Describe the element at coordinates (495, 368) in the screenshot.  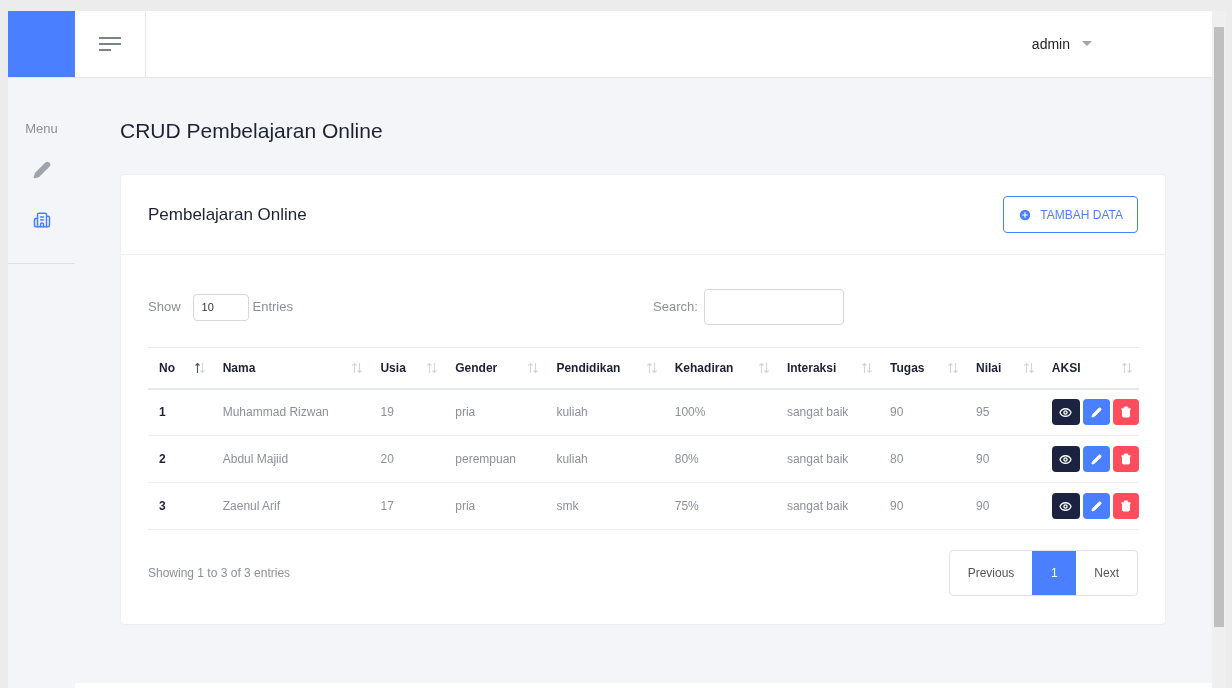
I see `column-header: Gender` at that location.